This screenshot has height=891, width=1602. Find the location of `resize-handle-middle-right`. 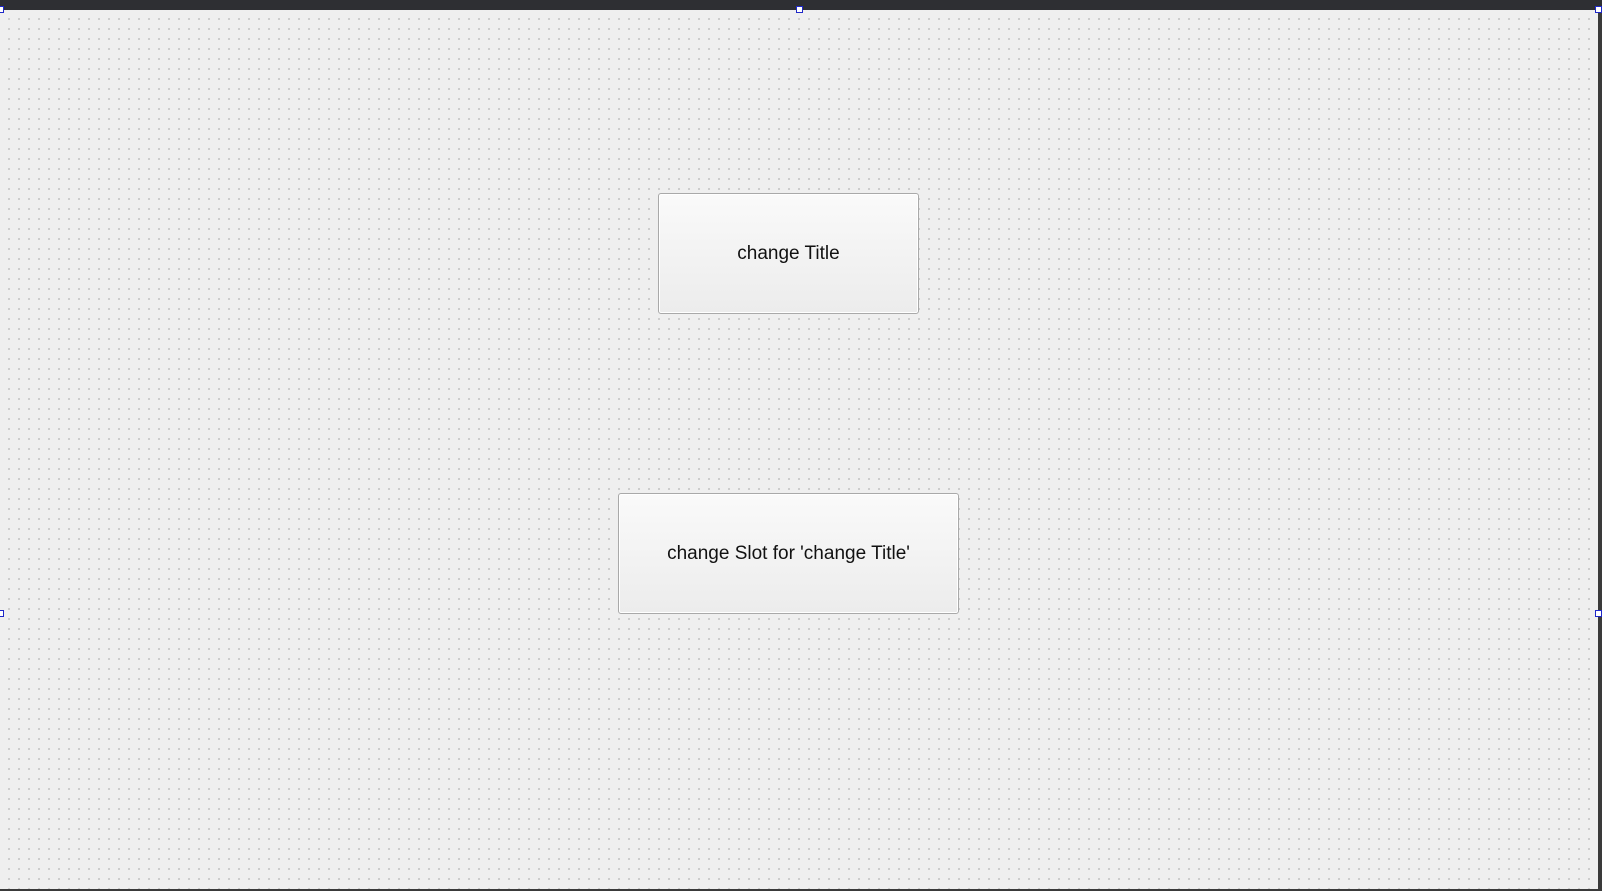

resize-handle-middle-right is located at coordinates (1598, 613).